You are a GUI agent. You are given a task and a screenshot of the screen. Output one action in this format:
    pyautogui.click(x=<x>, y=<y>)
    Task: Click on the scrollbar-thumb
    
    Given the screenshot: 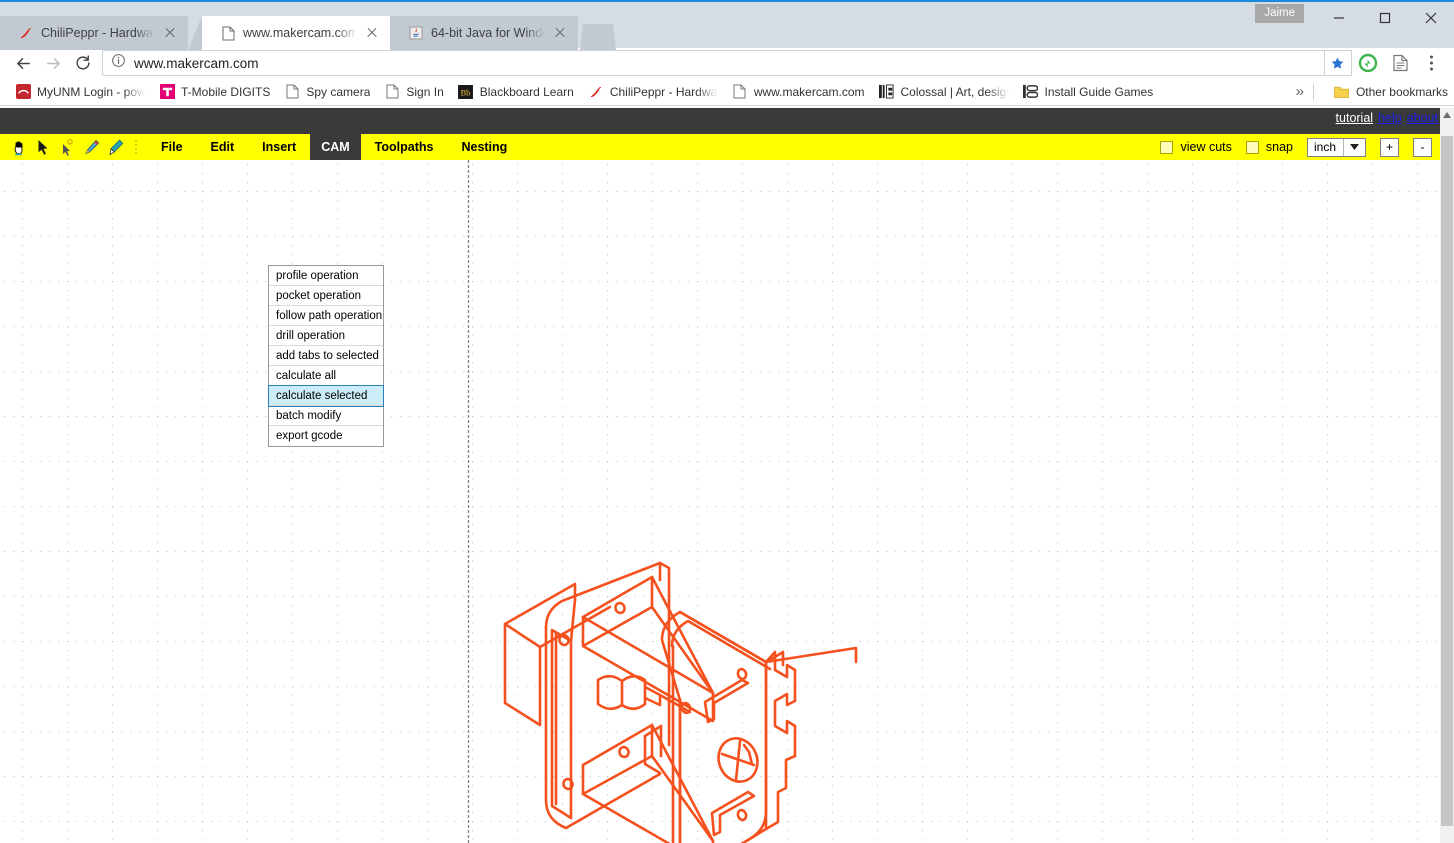 What is the action you would take?
    pyautogui.click(x=1447, y=481)
    